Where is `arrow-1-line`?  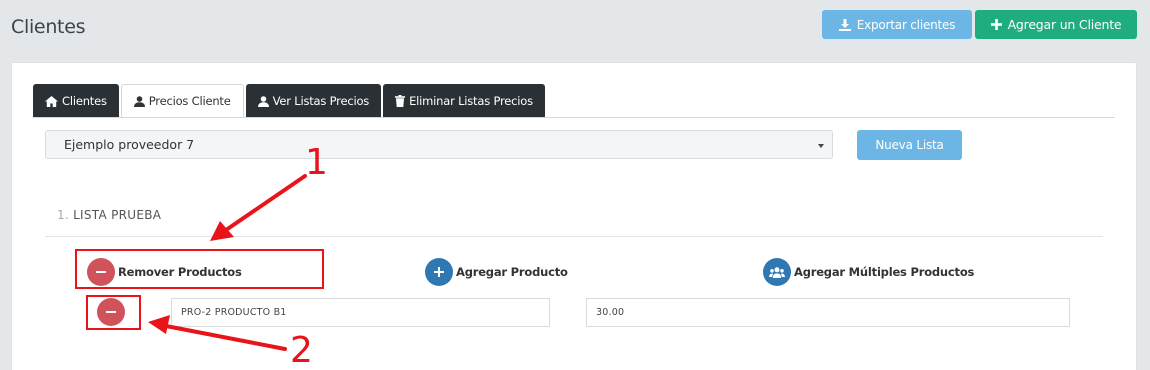 arrow-1-line is located at coordinates (265, 203).